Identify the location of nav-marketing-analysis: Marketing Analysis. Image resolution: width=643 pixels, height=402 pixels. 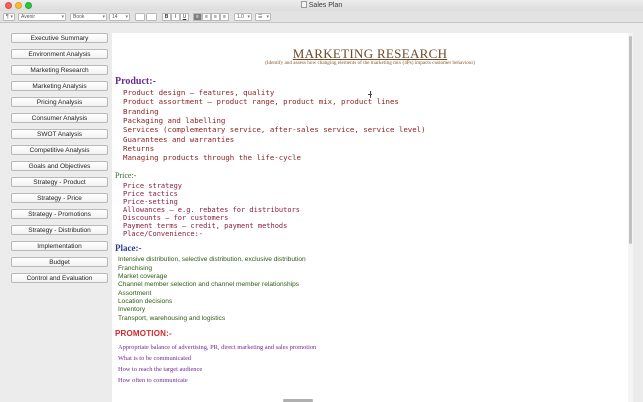
(59, 86).